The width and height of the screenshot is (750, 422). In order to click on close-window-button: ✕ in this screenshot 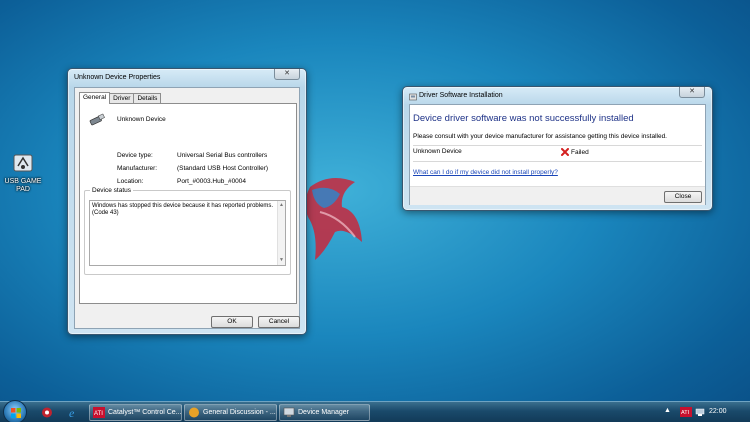, I will do `click(692, 92)`.